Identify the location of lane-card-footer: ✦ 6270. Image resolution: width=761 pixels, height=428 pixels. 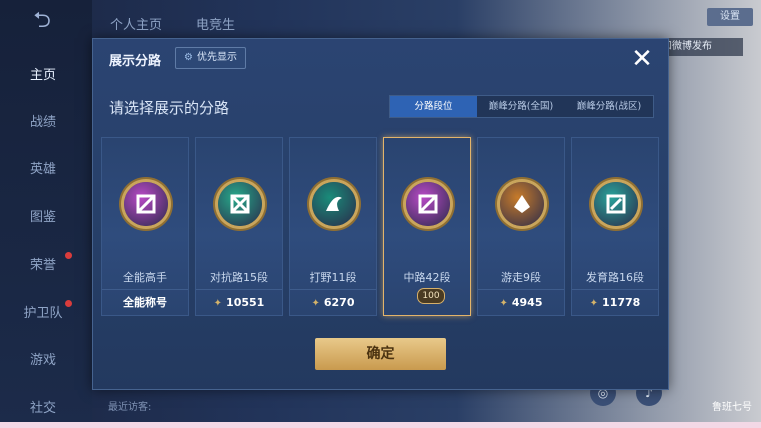
(333, 302).